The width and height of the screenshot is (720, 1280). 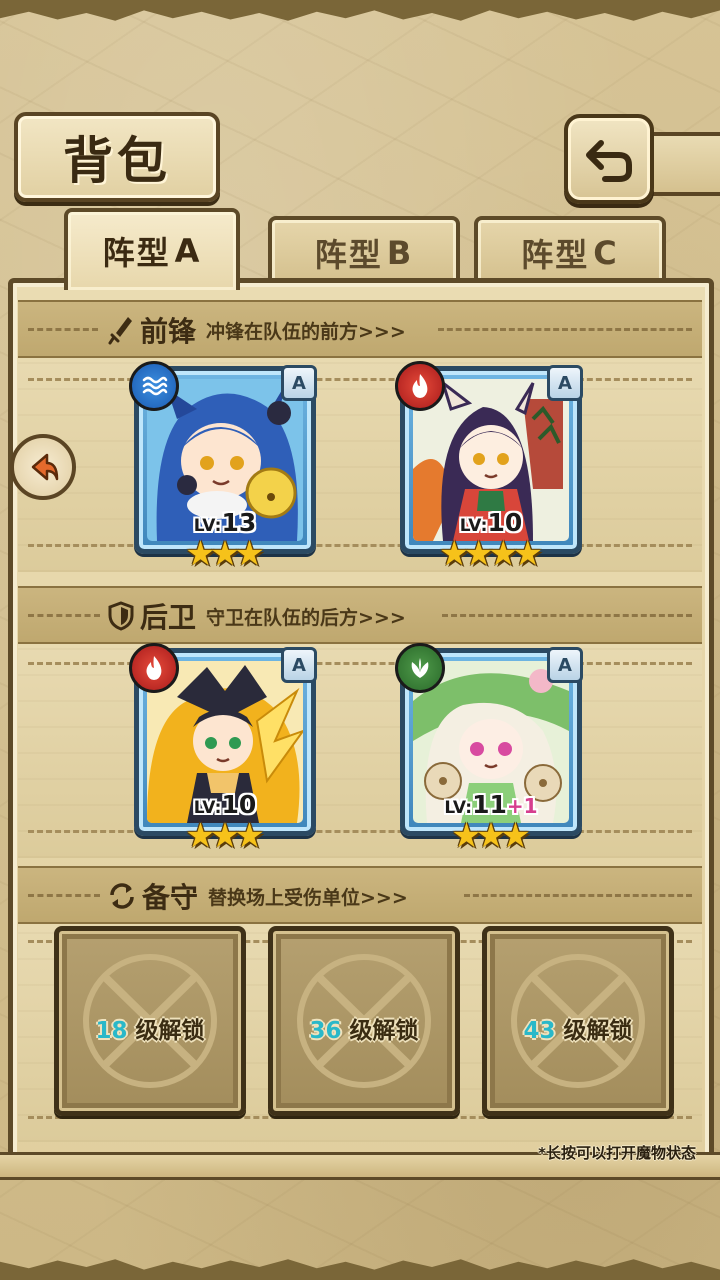 I want to click on section-rear-subtitle: 守卫在队伍的后方>>>, so click(x=306, y=617).